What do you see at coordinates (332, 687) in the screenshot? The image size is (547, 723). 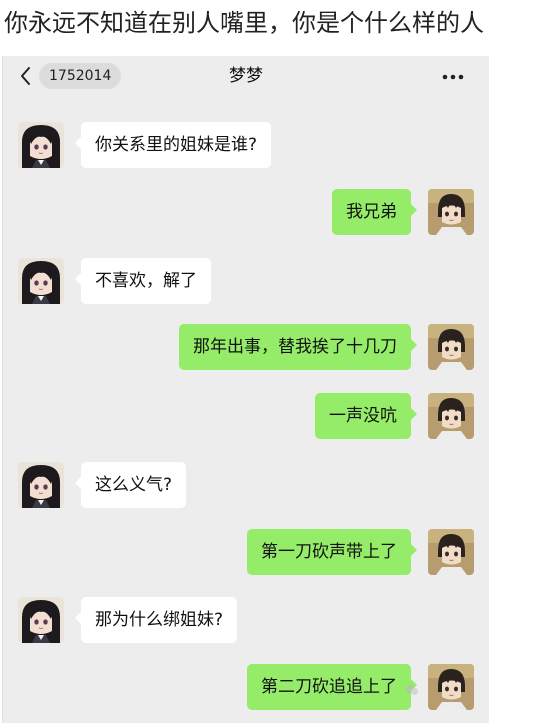 I see `message-bubble-self: 第二刀砍追追上了` at bounding box center [332, 687].